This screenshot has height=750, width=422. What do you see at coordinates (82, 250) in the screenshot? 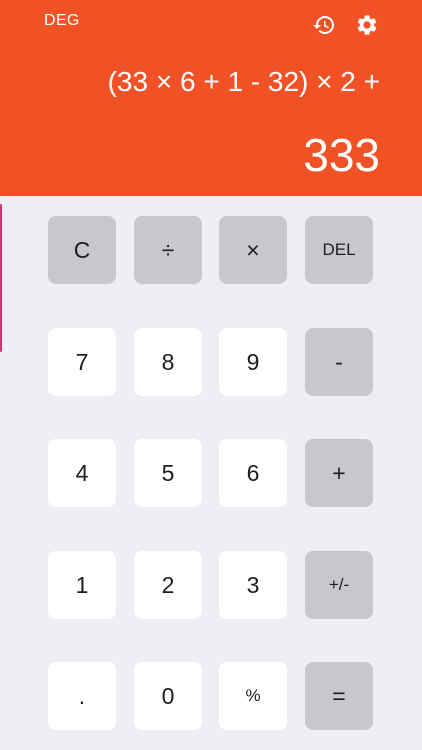
I see `clear-button: C` at bounding box center [82, 250].